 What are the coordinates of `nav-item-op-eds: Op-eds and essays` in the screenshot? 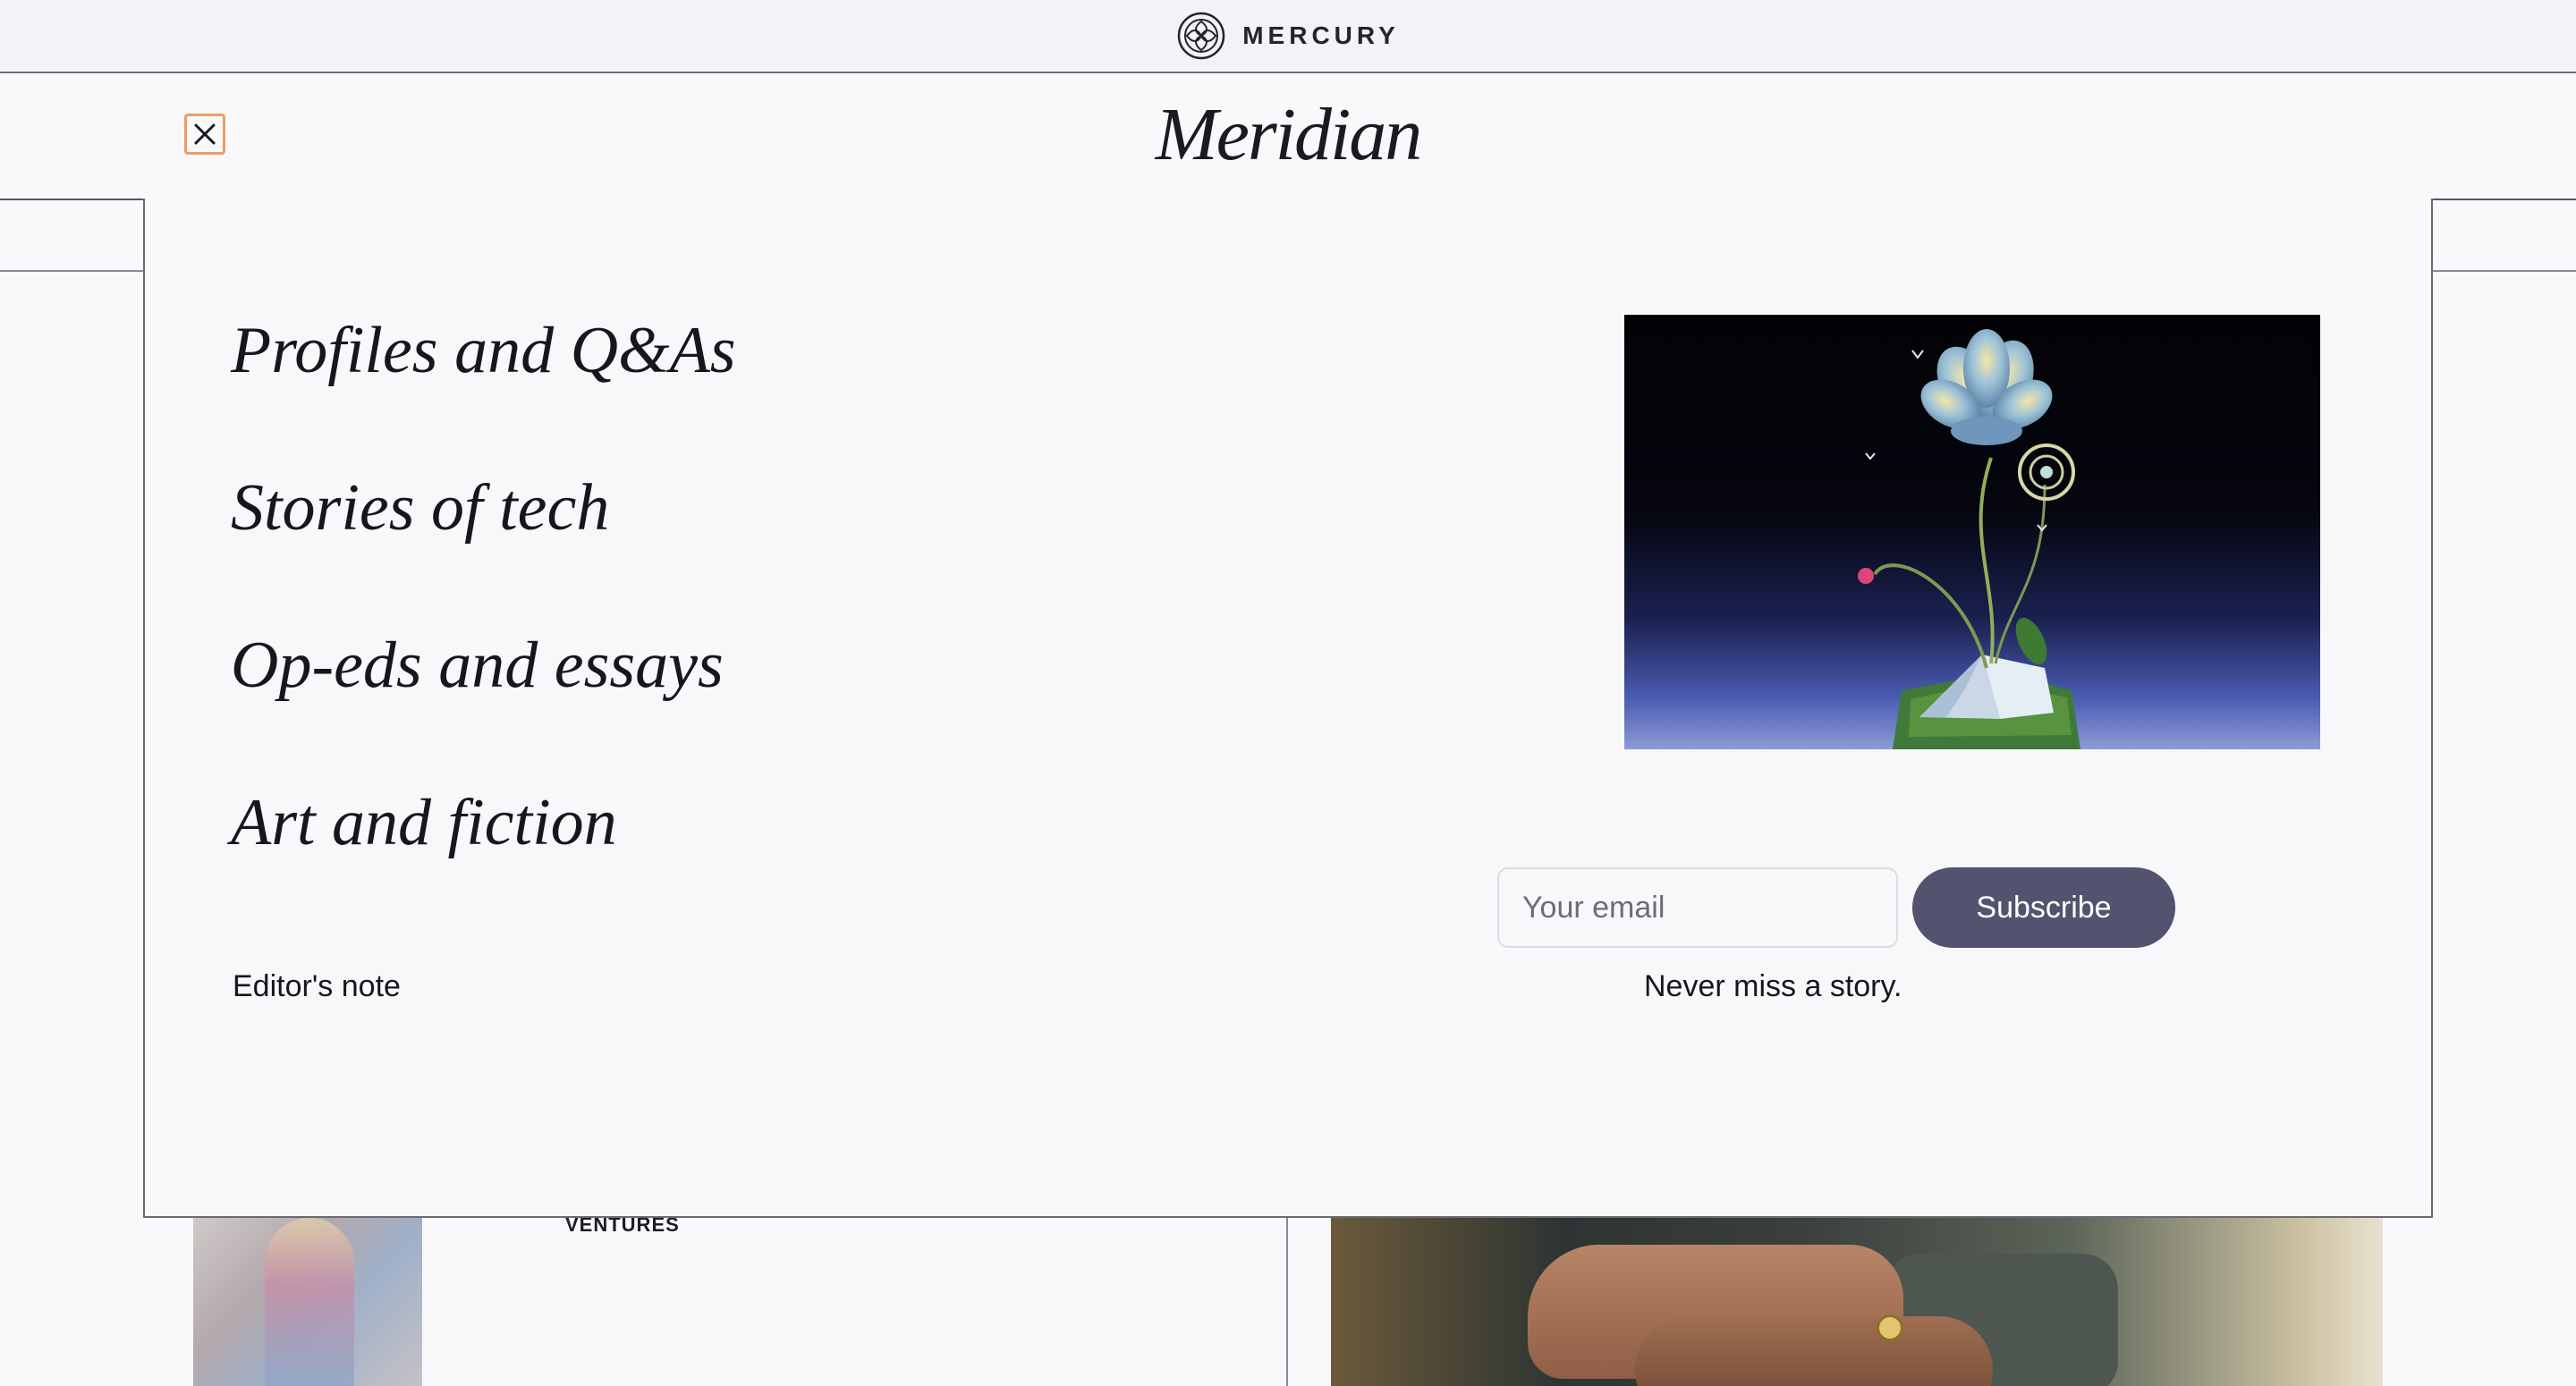 It's located at (483, 708).